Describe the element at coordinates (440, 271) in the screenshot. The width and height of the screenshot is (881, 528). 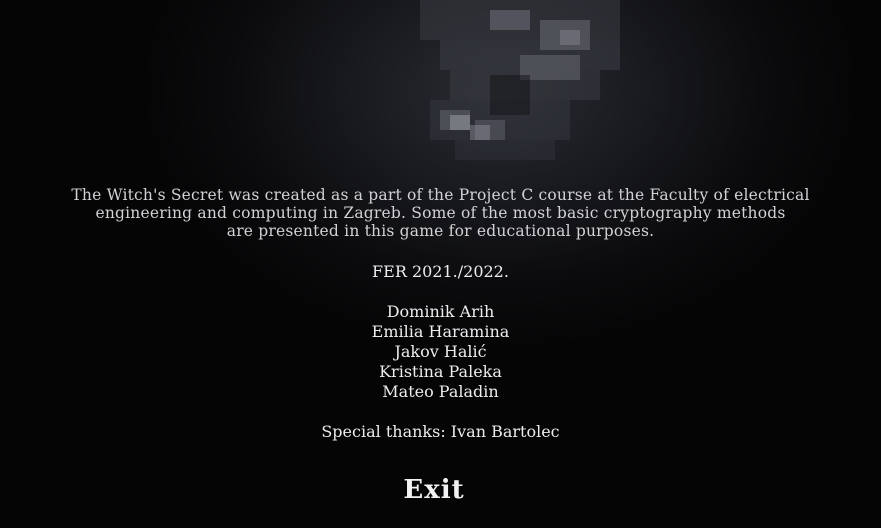
I see `course-year: FER 2021./2022.` at that location.